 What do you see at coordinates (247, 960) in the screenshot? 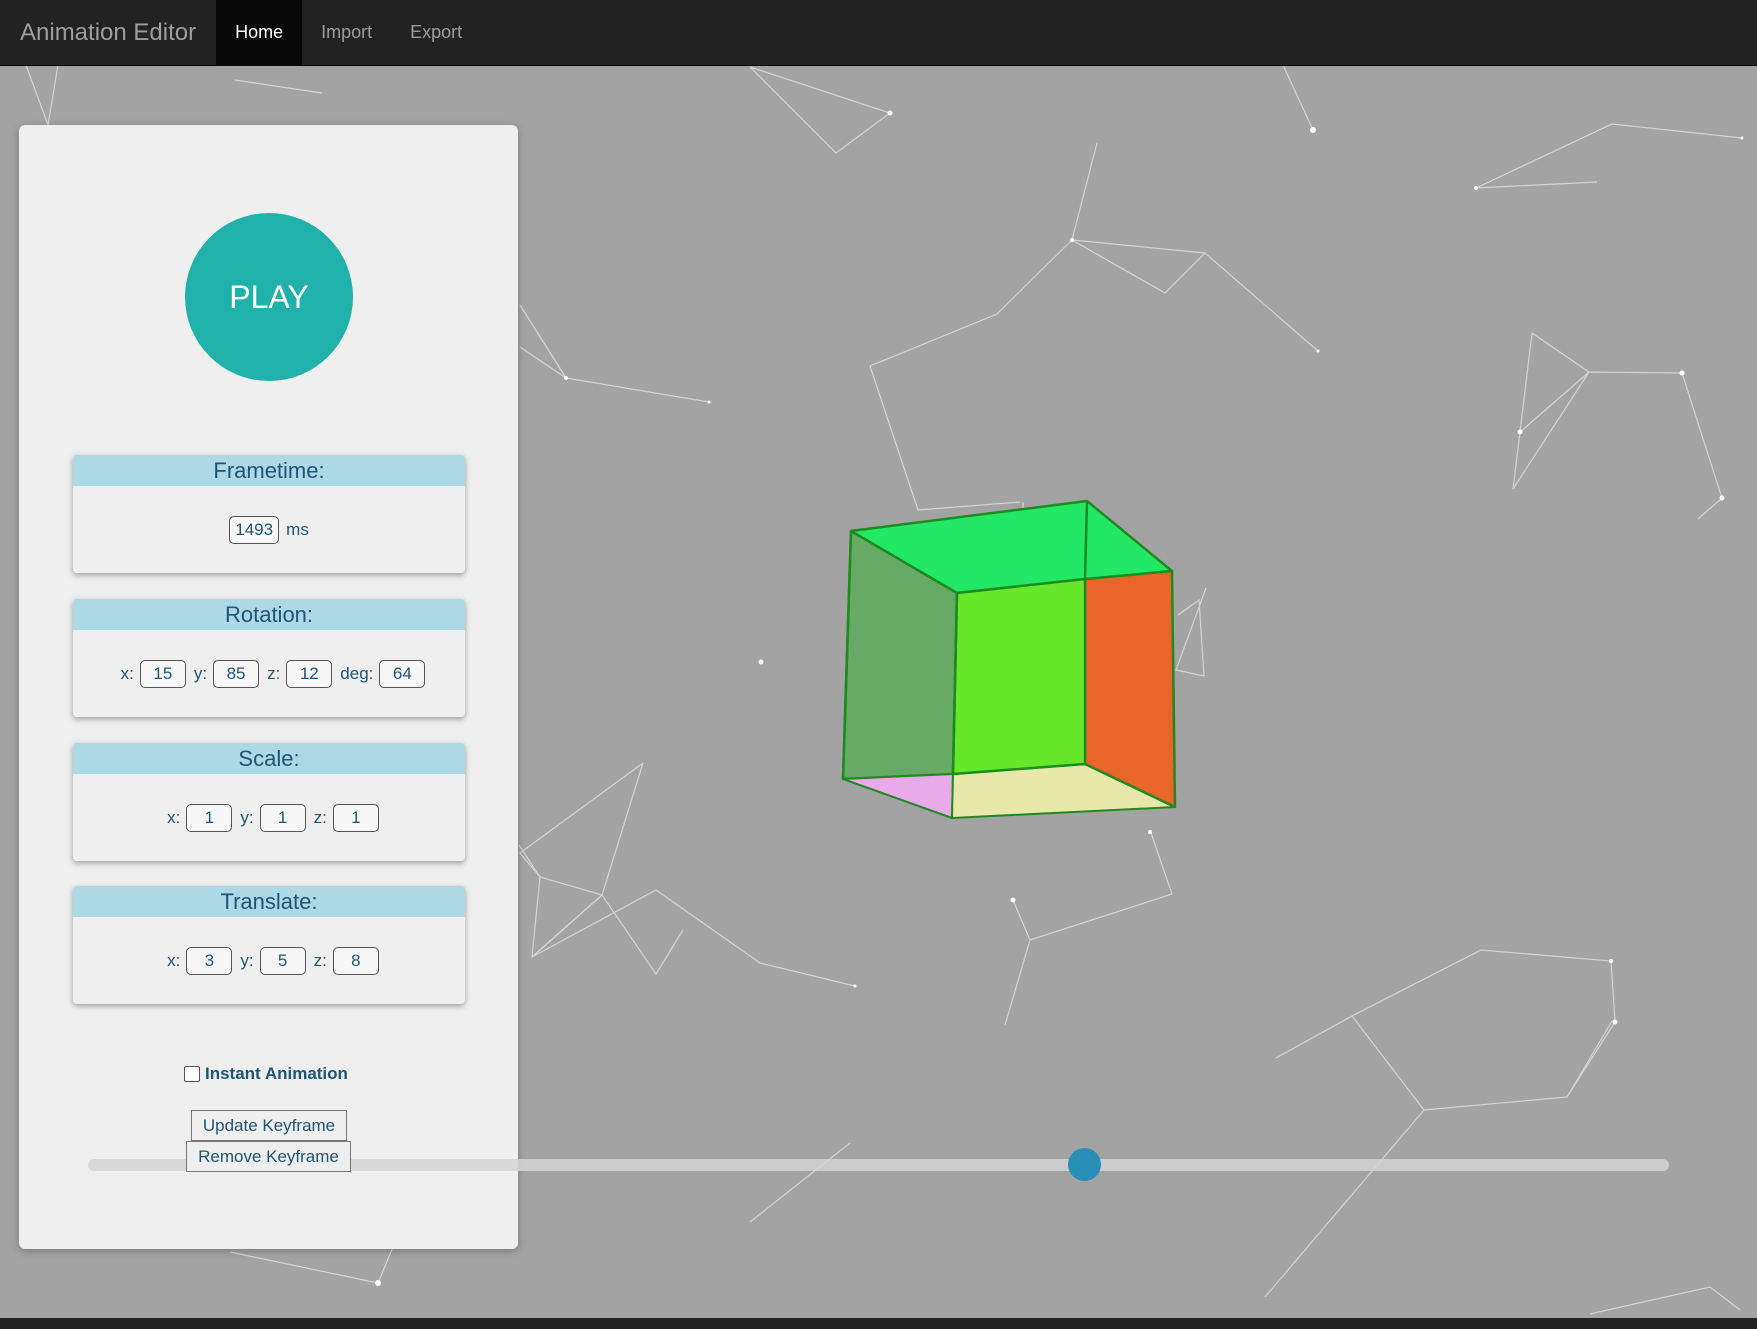
I see `translate-y-label: y:` at bounding box center [247, 960].